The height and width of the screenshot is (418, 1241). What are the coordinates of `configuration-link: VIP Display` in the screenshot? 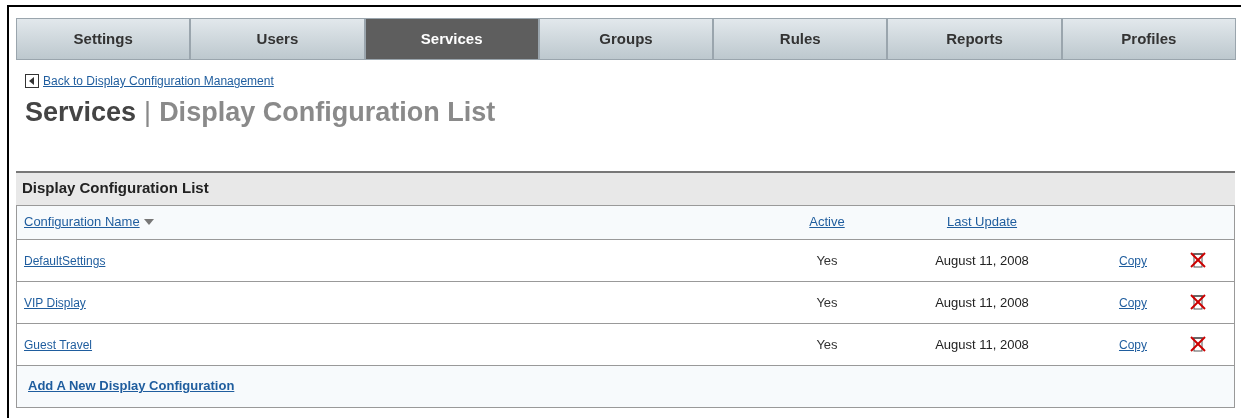 It's located at (55, 303).